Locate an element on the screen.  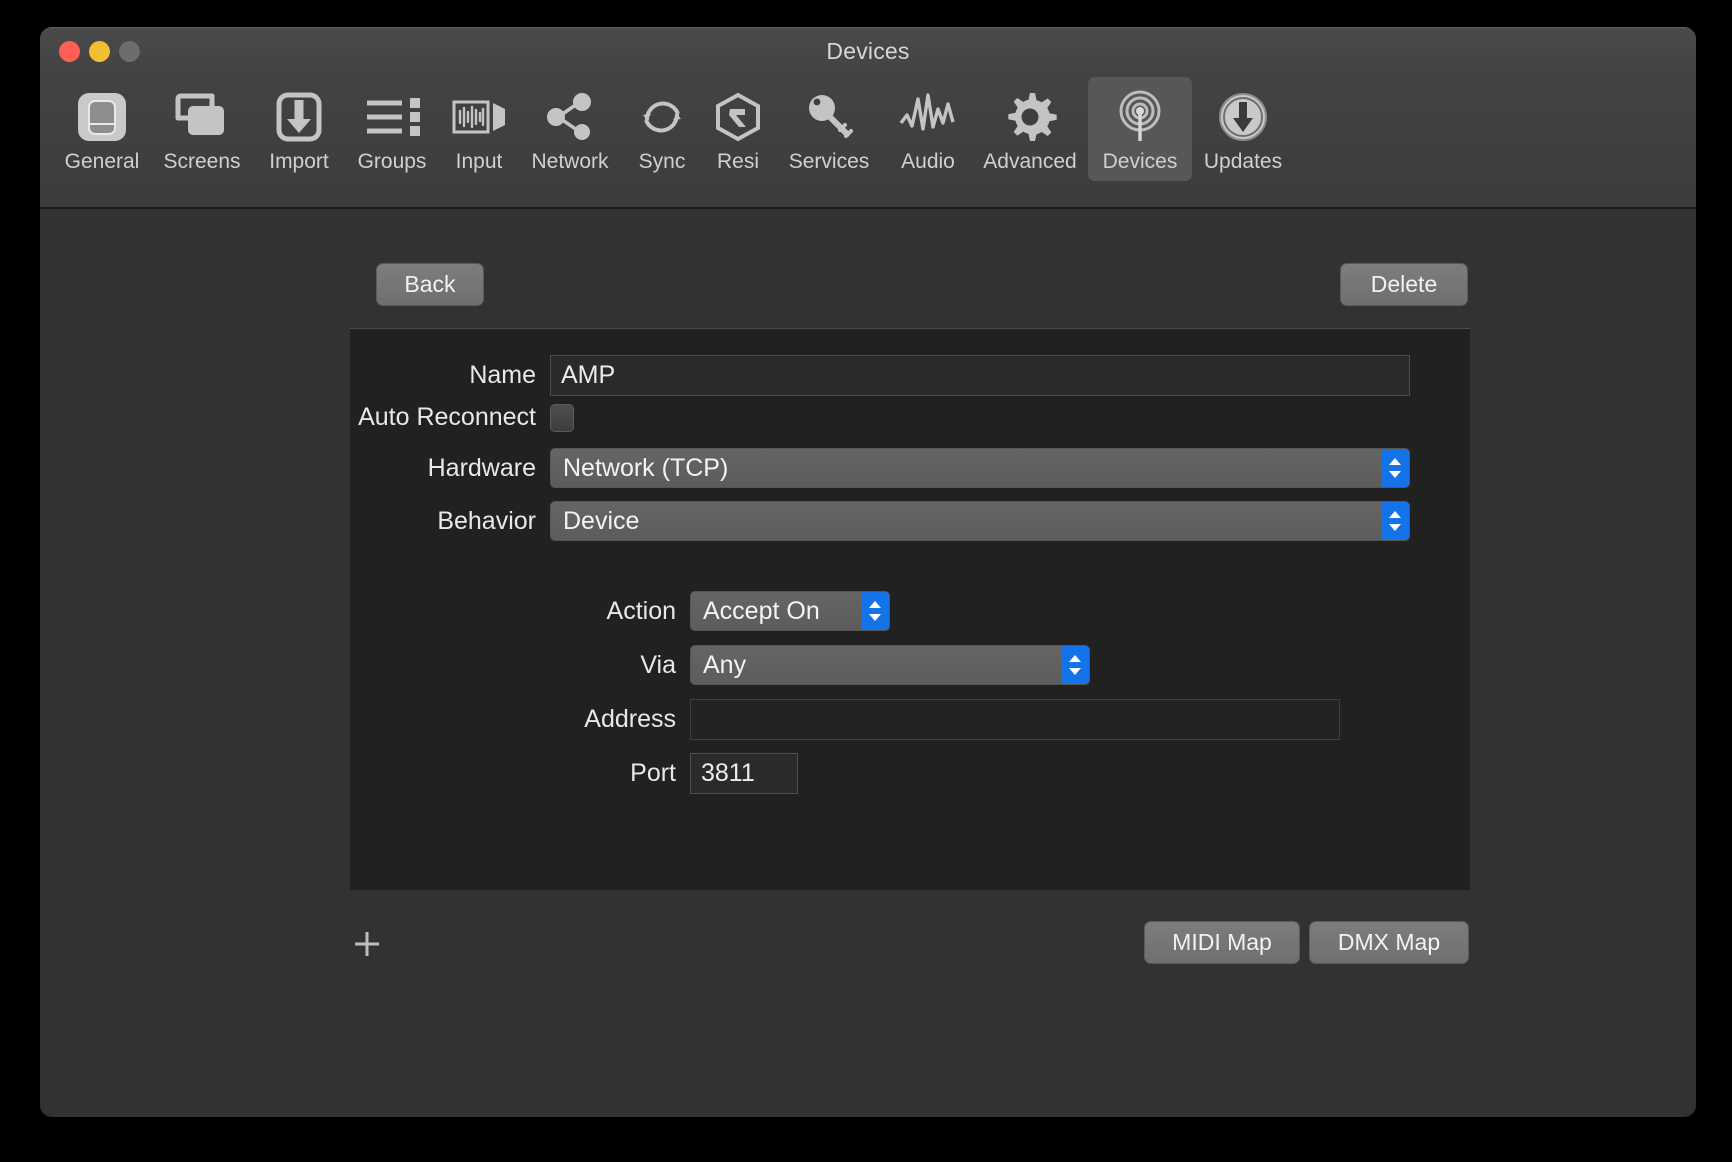
action-select-value: Accept On is located at coordinates (761, 610).